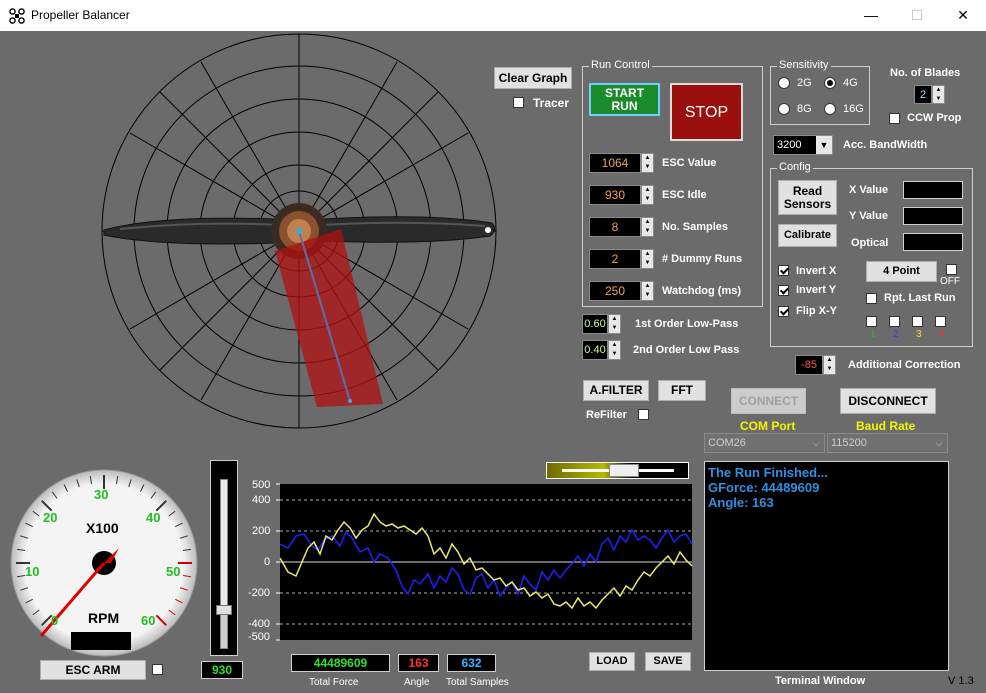 The width and height of the screenshot is (986, 693). What do you see at coordinates (615, 195) in the screenshot?
I see `esc-idle-input: 930` at bounding box center [615, 195].